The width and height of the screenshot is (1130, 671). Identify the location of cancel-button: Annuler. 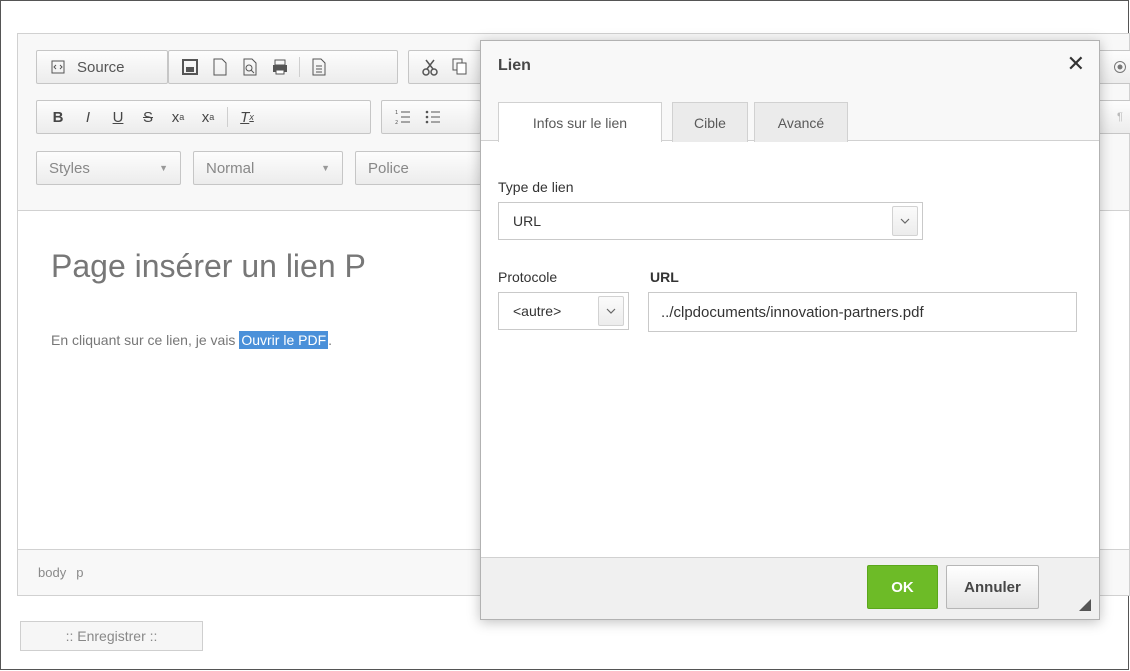
(992, 587).